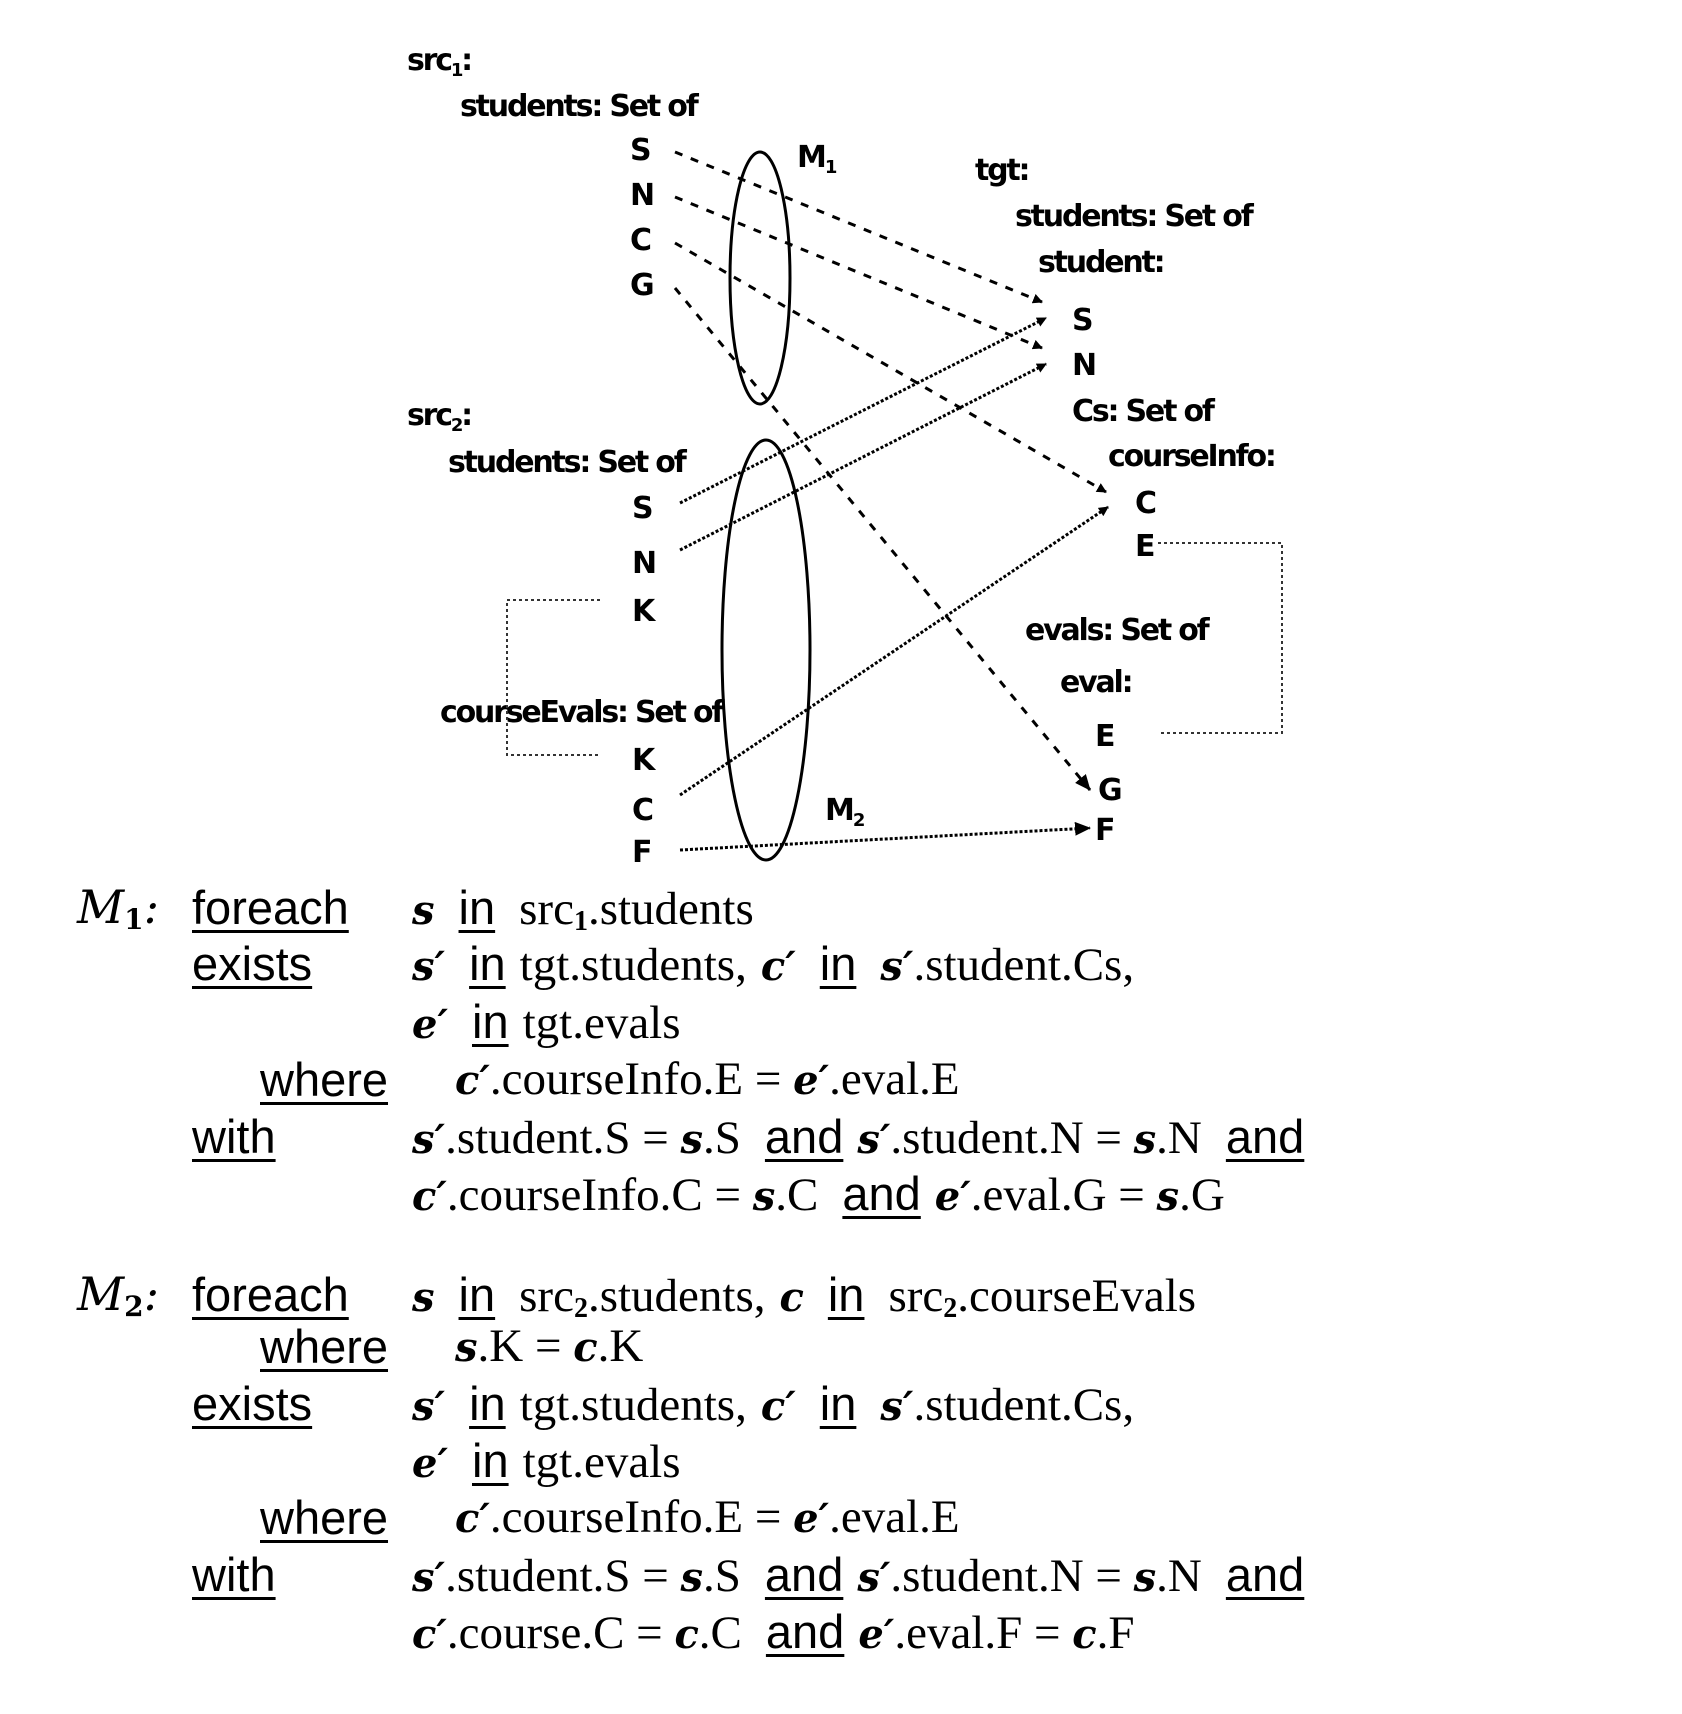  Describe the element at coordinates (546, 1022) in the screenshot. I see `m1-exists-expr-2: e′ in tgt.evals` at that location.